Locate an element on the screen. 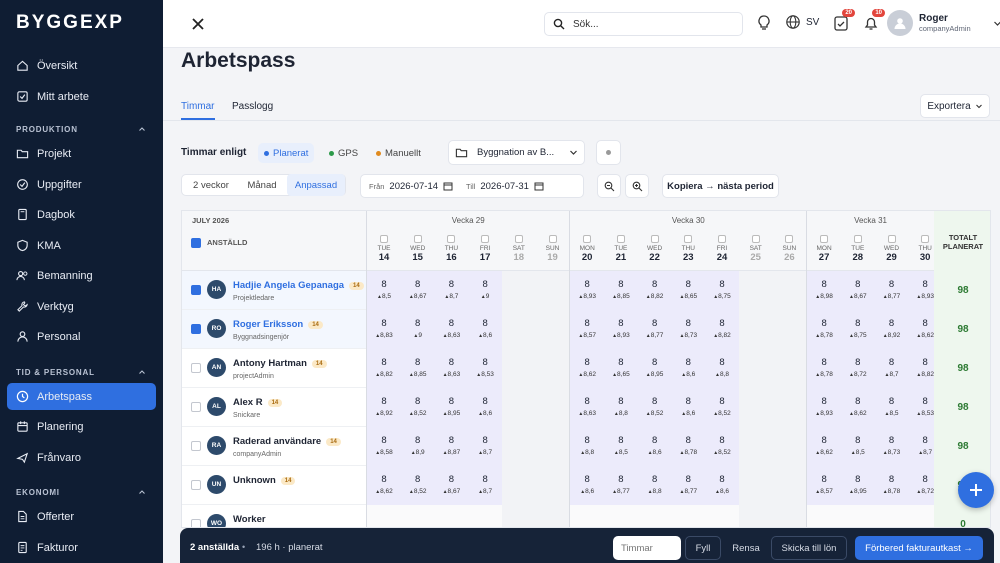  sidebar-section-header: PRODUKTION is located at coordinates (81, 129).